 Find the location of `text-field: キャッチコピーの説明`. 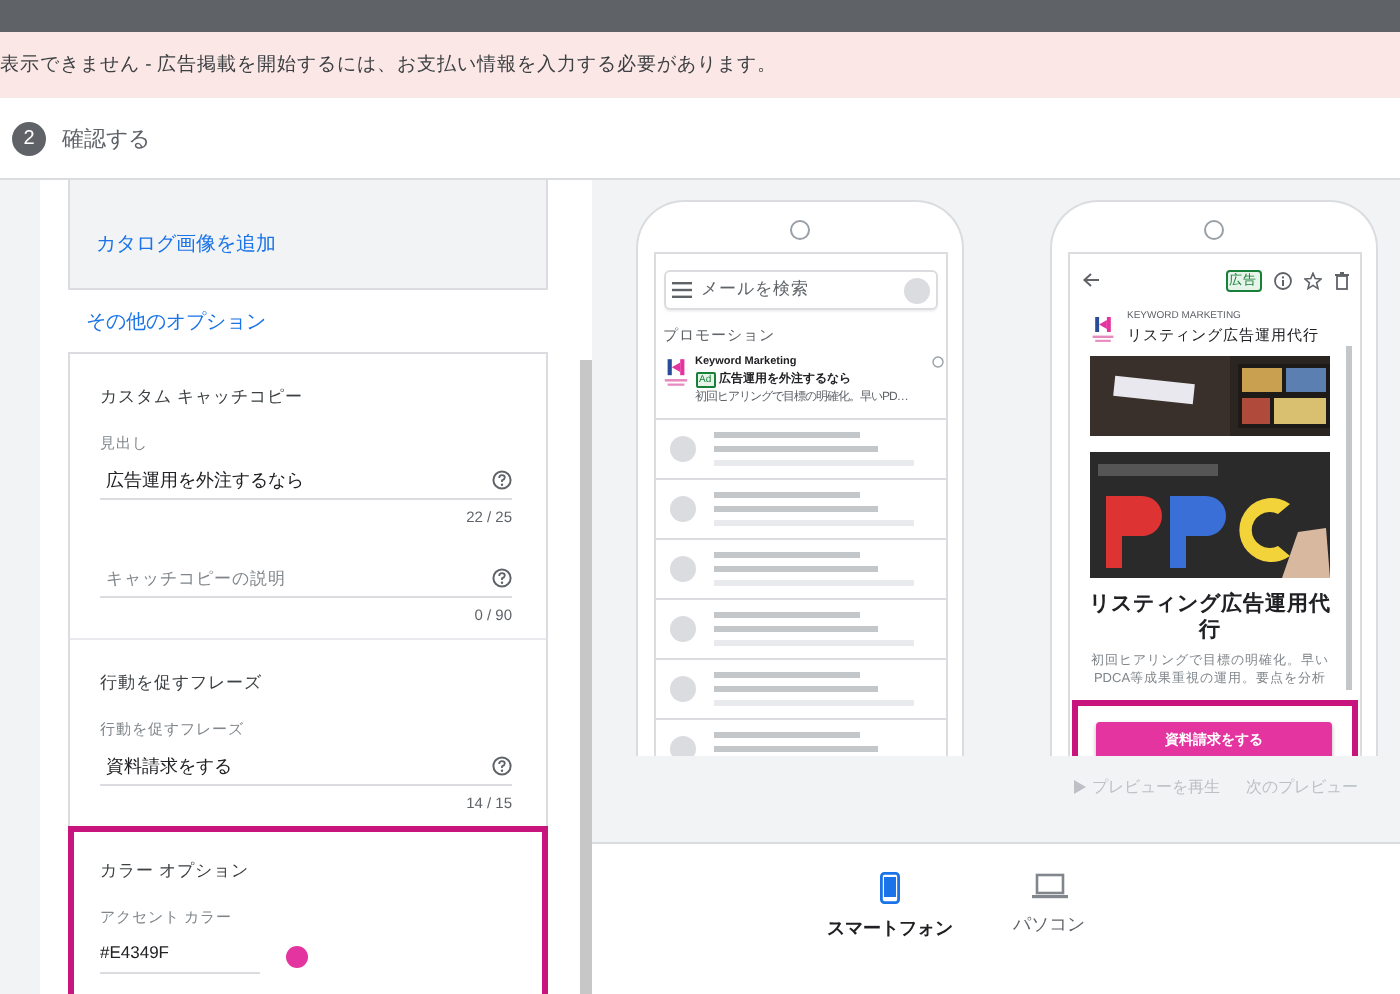

text-field: キャッチコピーの説明 is located at coordinates (296, 578).